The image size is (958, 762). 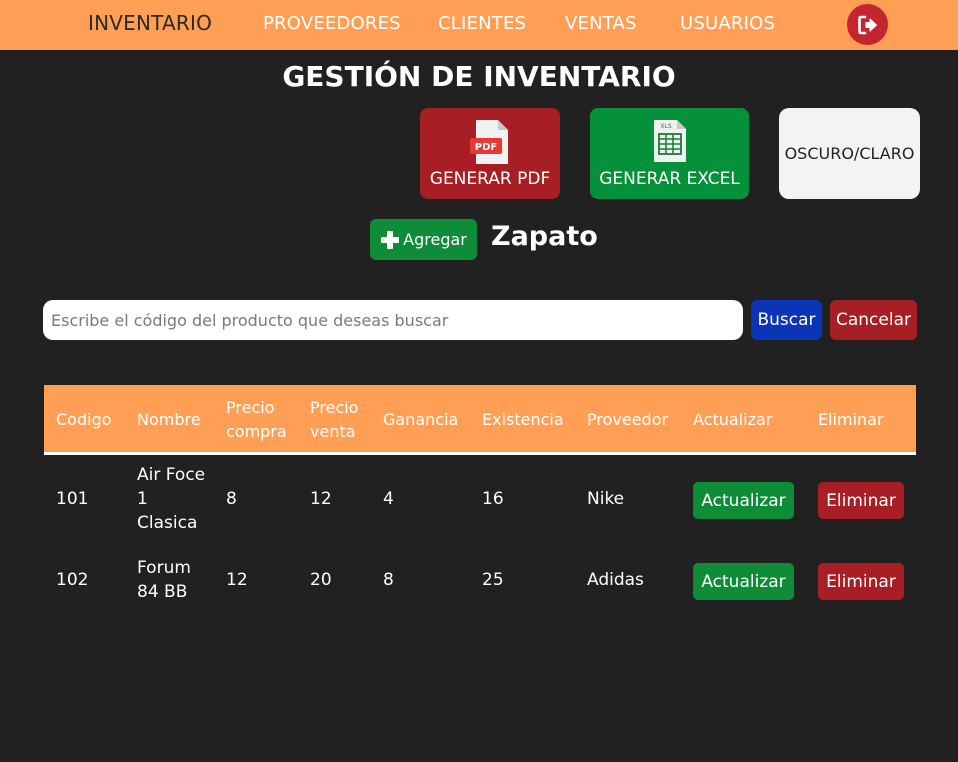 I want to click on header-ganancia: Ganancia, so click(x=421, y=419).